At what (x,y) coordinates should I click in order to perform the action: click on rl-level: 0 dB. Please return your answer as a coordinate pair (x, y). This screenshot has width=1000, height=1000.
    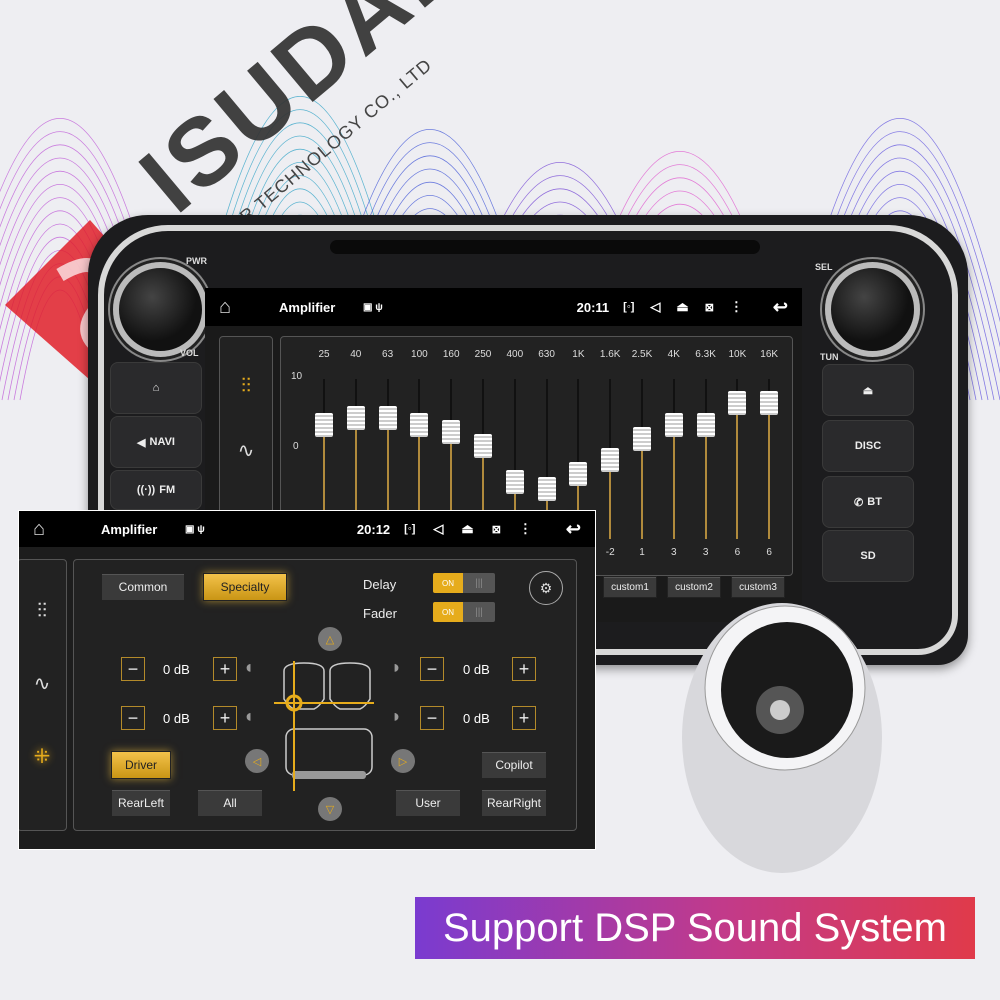
    Looking at the image, I should click on (176, 718).